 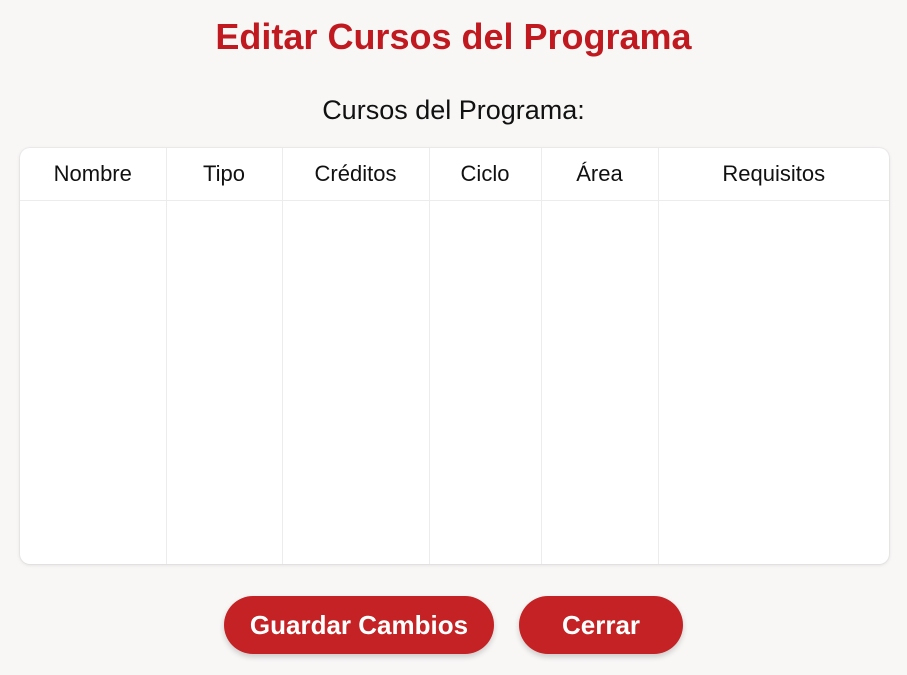 I want to click on column-header-area: Área, so click(x=600, y=174).